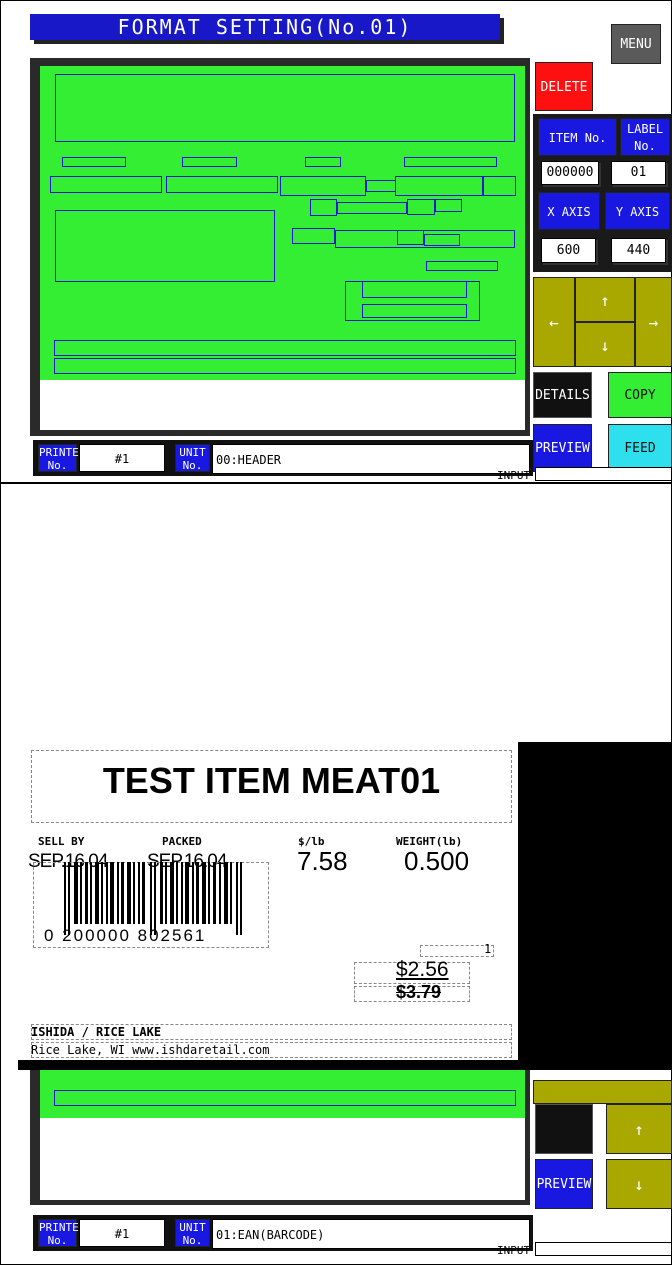 The width and height of the screenshot is (672, 1265). I want to click on preview-weight: 0.500, so click(437, 861).